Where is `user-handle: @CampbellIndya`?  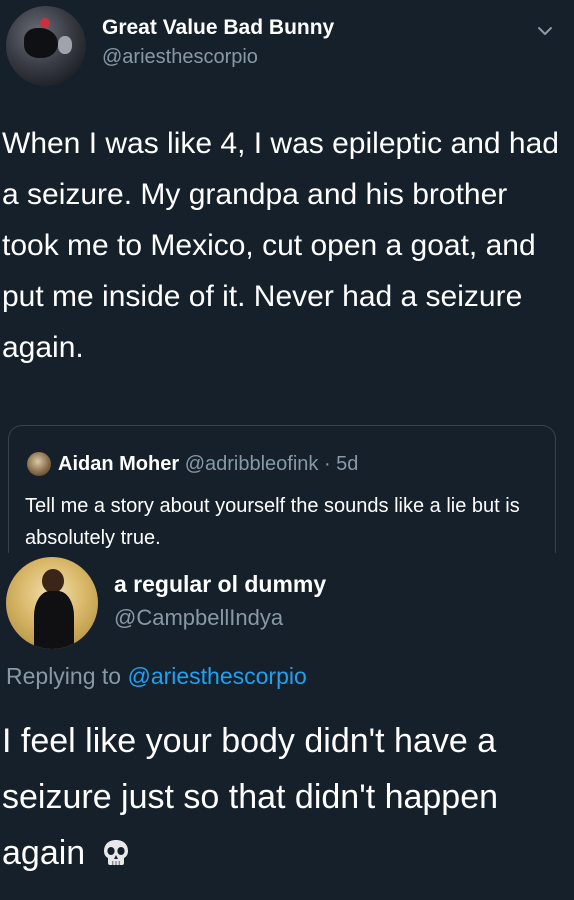
user-handle: @CampbellIndya is located at coordinates (198, 618).